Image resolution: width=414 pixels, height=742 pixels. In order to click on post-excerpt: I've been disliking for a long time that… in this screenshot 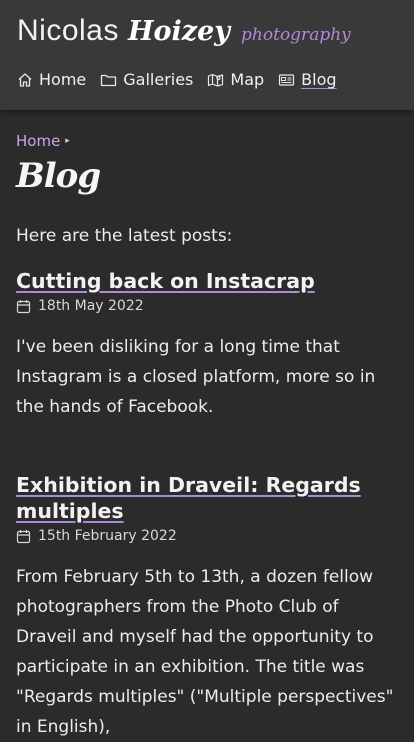, I will do `click(196, 377)`.